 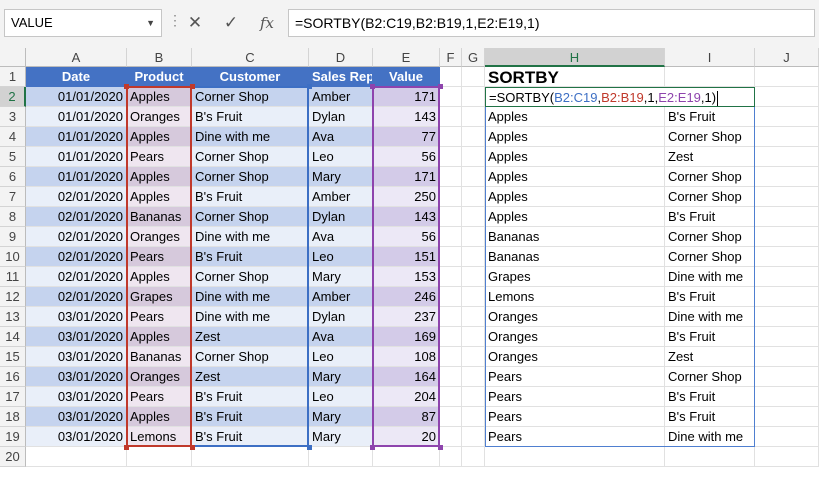 I want to click on table-cell-value: 151, so click(x=406, y=257).